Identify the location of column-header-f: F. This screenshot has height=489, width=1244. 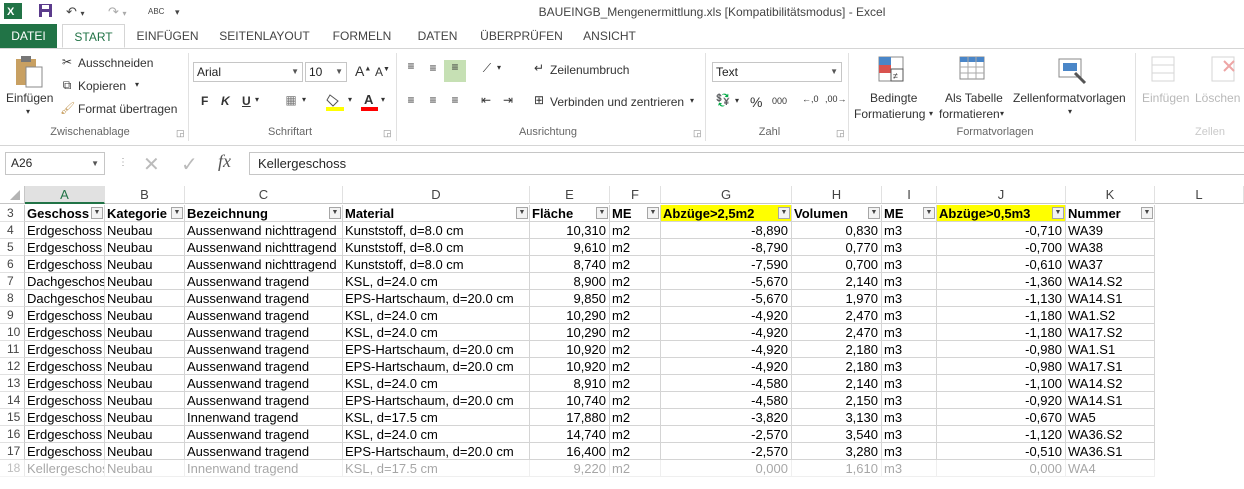
(635, 195).